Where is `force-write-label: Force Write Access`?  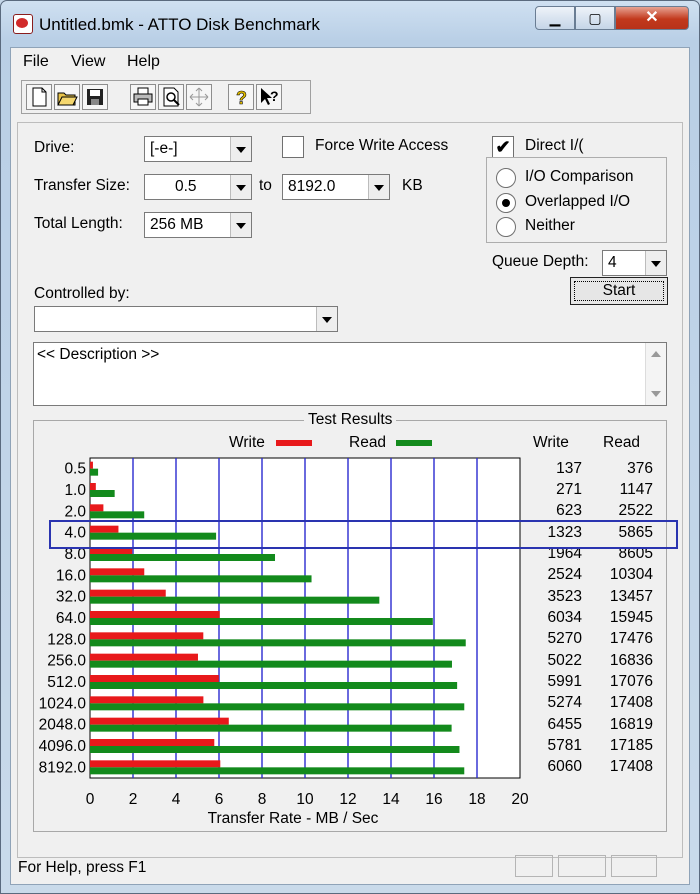 force-write-label: Force Write Access is located at coordinates (381, 146).